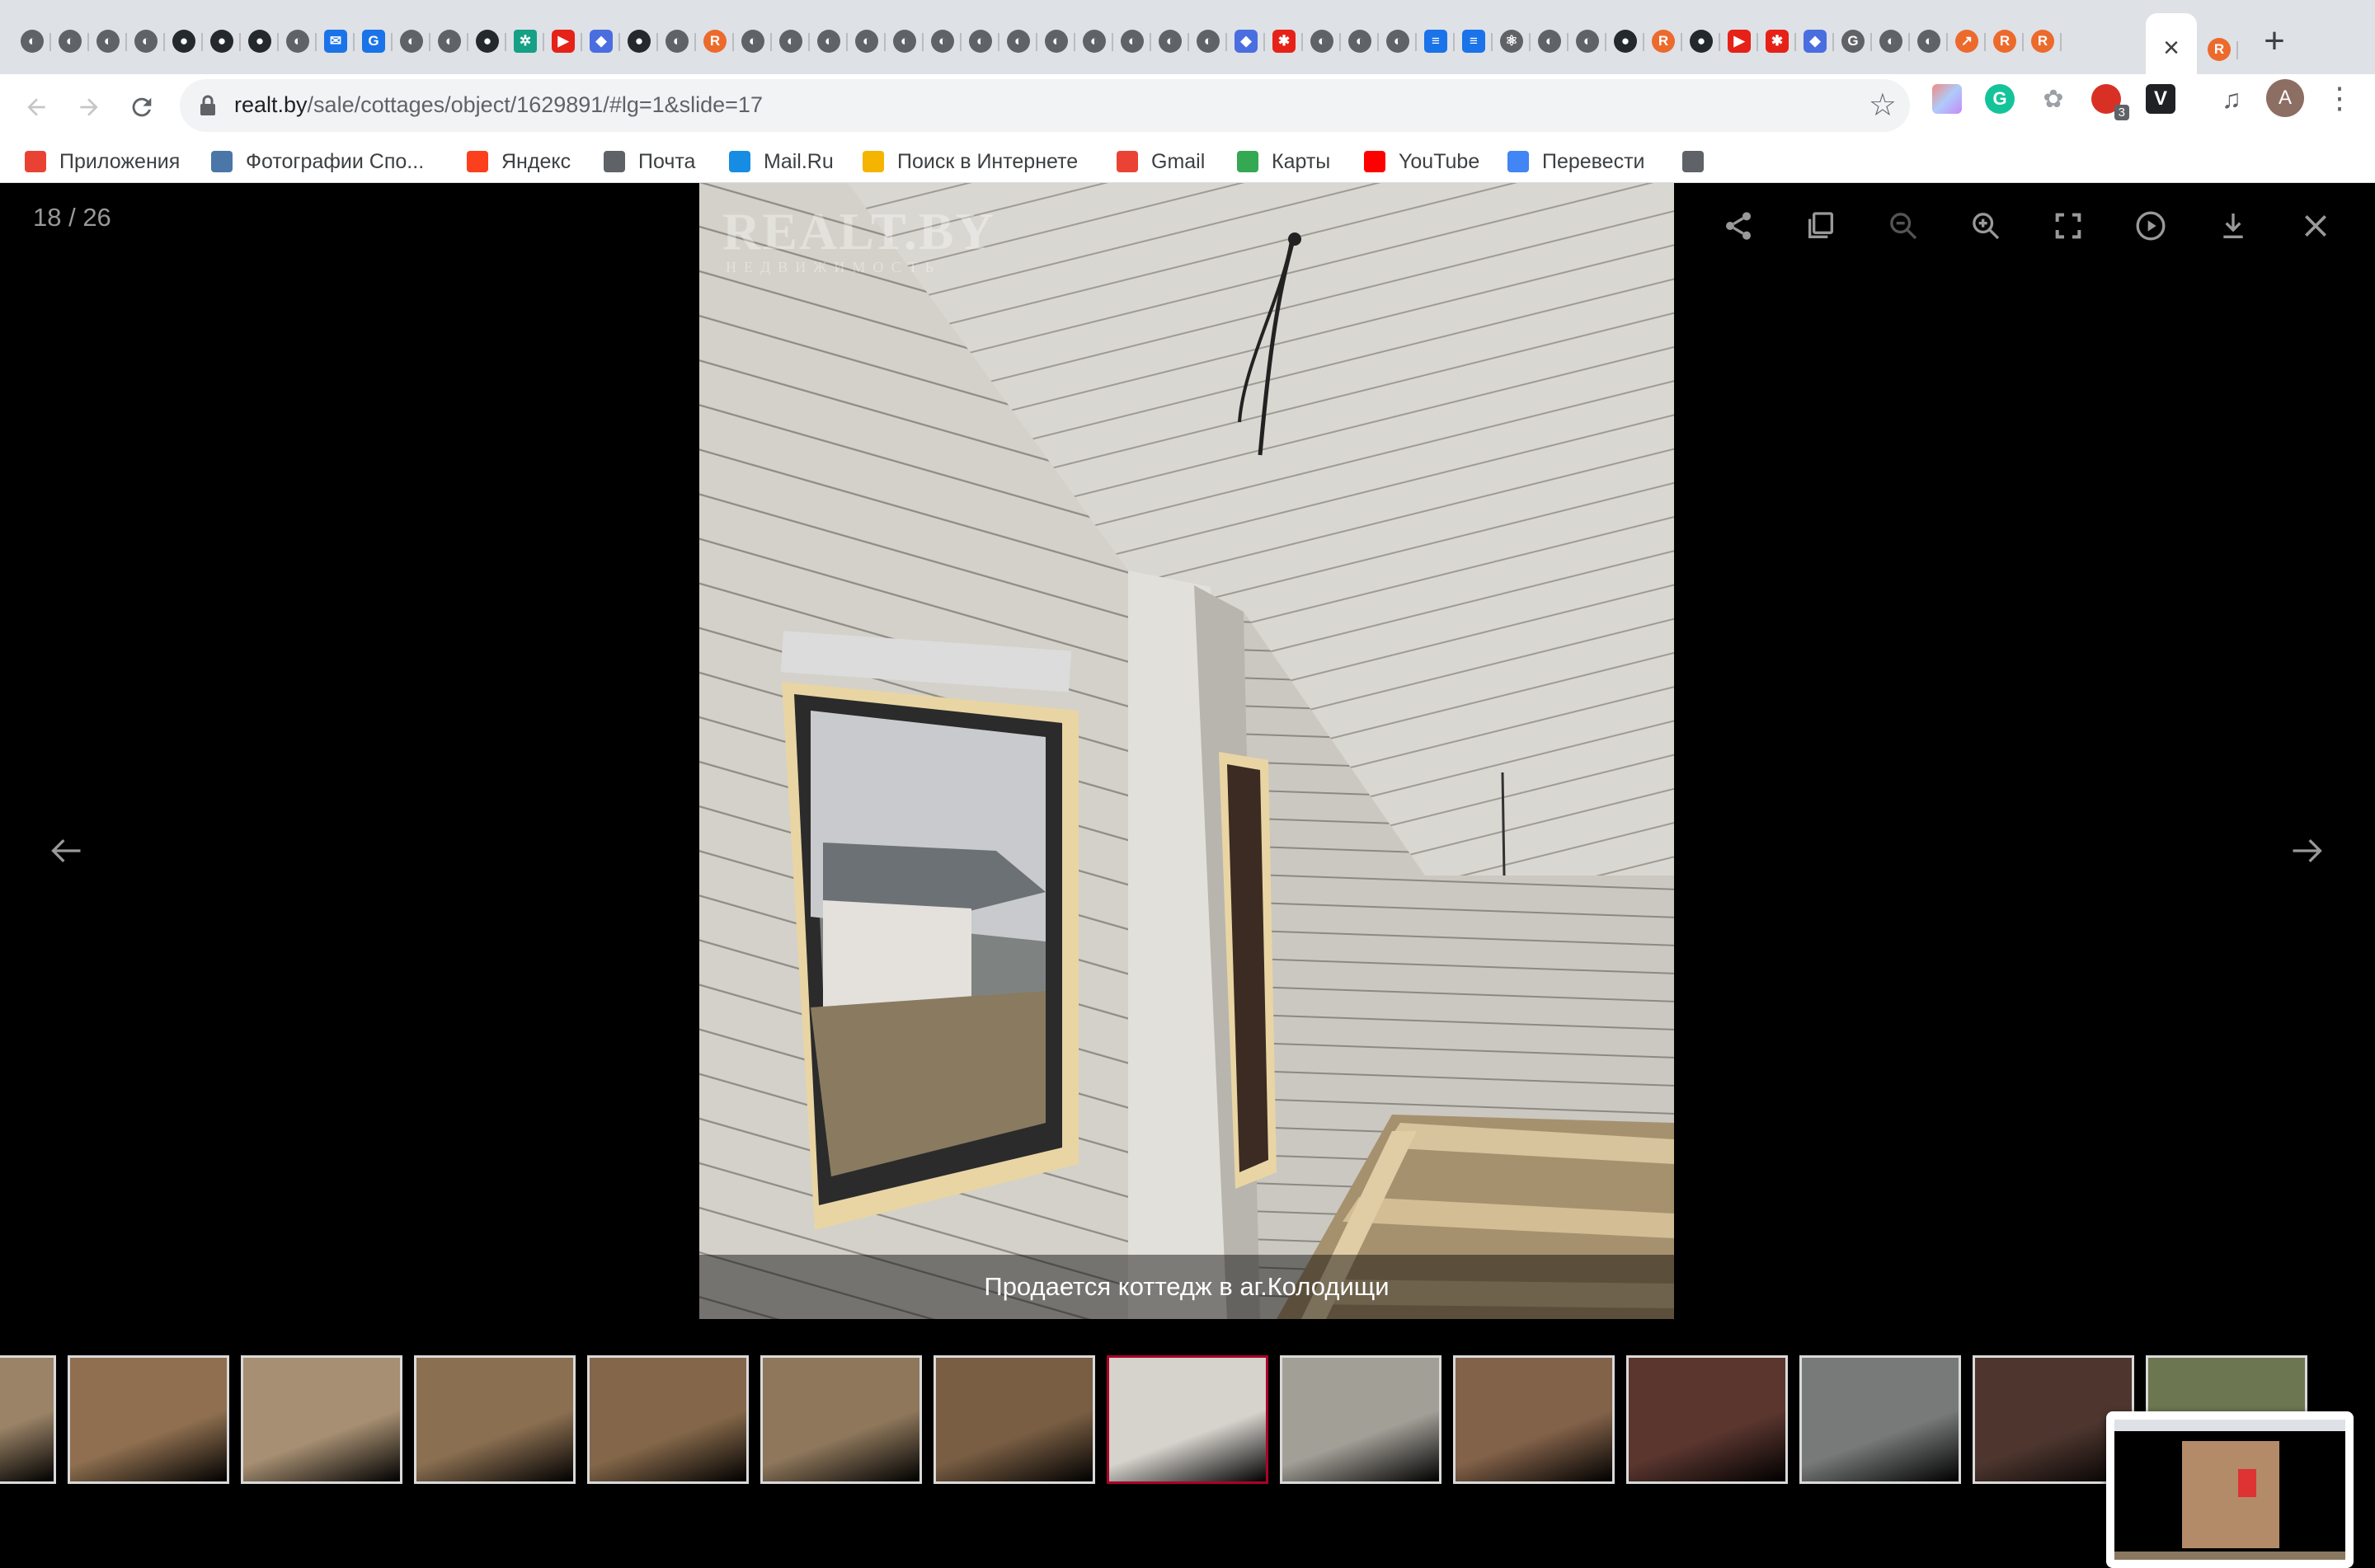 The image size is (2375, 1568). Describe the element at coordinates (1903, 226) in the screenshot. I see `zoom-out-button` at that location.